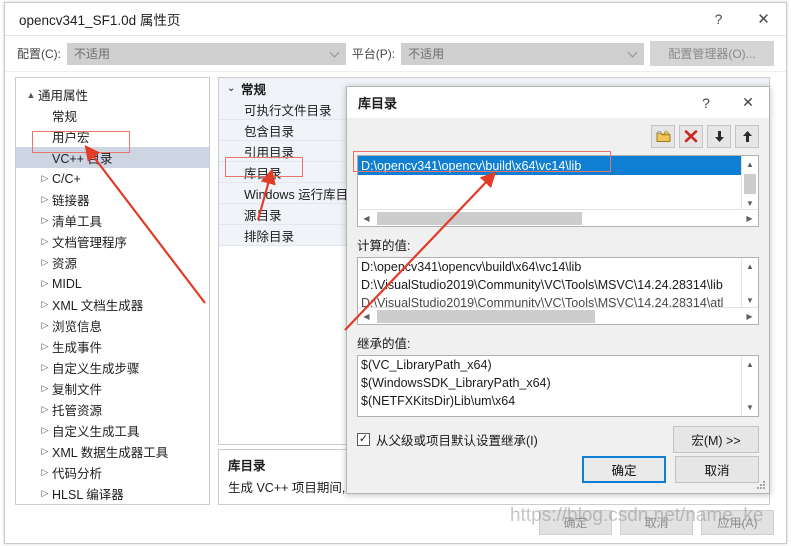  I want to click on tree-item: ▷ 文档管理程序, so click(112, 241).